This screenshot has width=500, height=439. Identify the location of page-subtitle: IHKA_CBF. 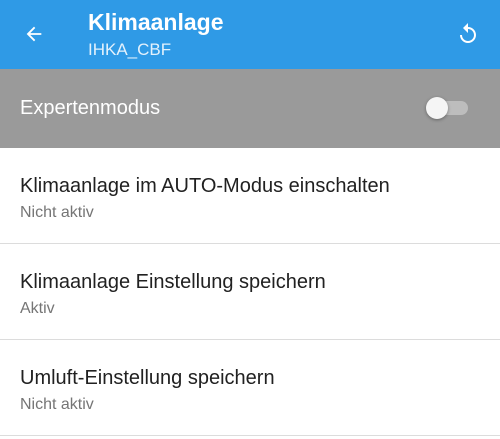
(130, 49).